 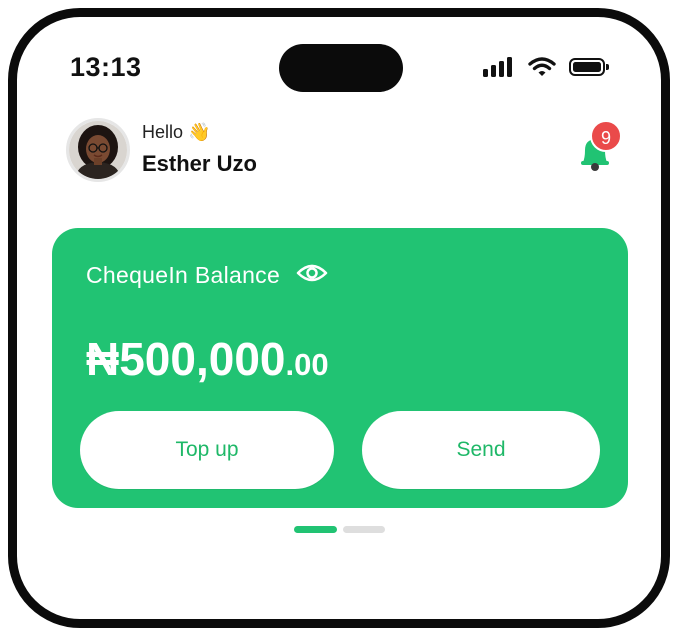 What do you see at coordinates (500, 67) in the screenshot?
I see `signal-icon` at bounding box center [500, 67].